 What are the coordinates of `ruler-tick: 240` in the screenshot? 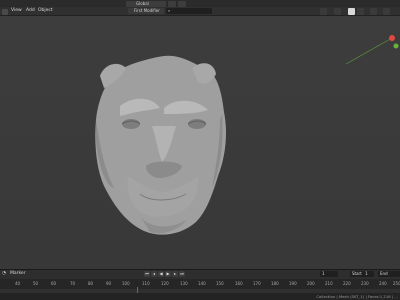 It's located at (383, 283).